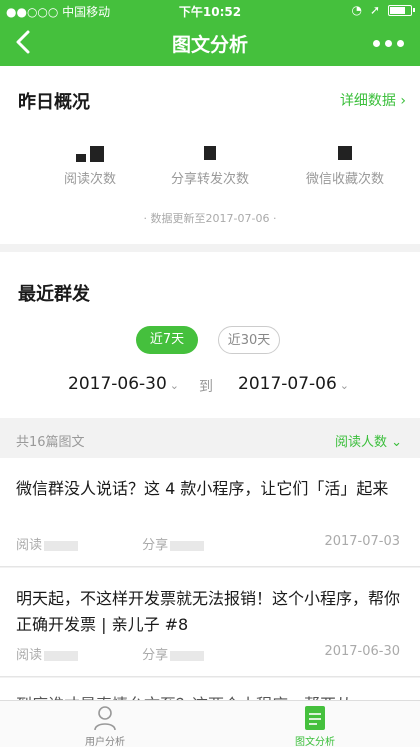  Describe the element at coordinates (293, 384) in the screenshot. I see `end-date-picker: 2017-07-06 ⌄` at that location.